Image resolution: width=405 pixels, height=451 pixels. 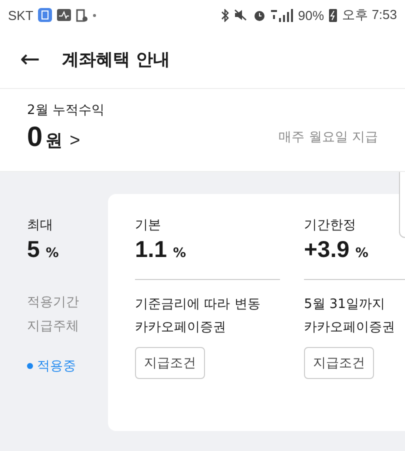 What do you see at coordinates (311, 15) in the screenshot?
I see `battery-percent: 90%` at bounding box center [311, 15].